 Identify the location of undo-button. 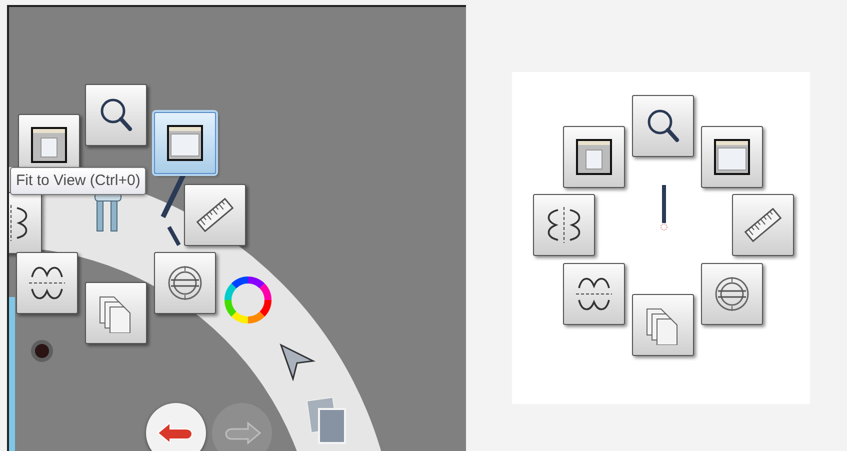
(176, 427).